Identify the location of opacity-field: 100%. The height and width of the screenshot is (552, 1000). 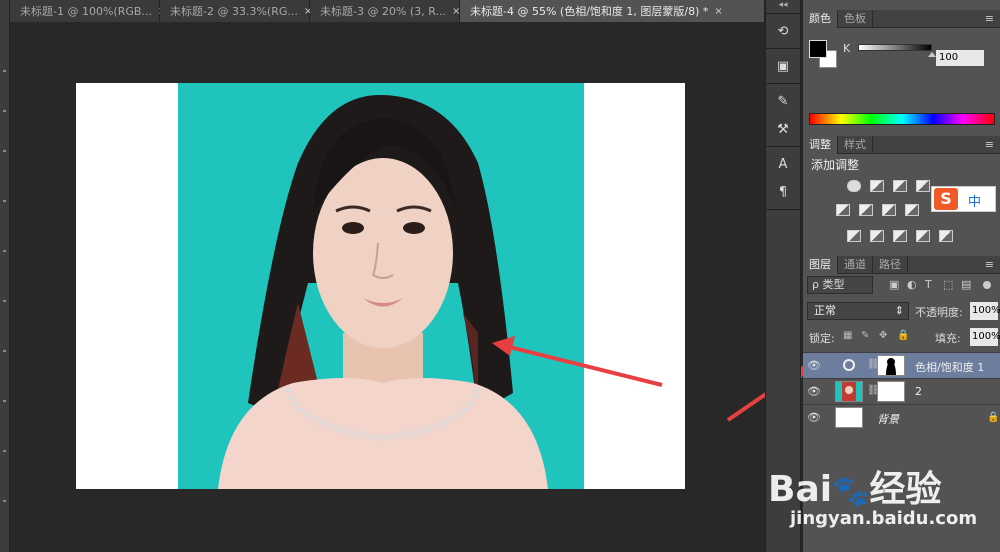
(985, 311).